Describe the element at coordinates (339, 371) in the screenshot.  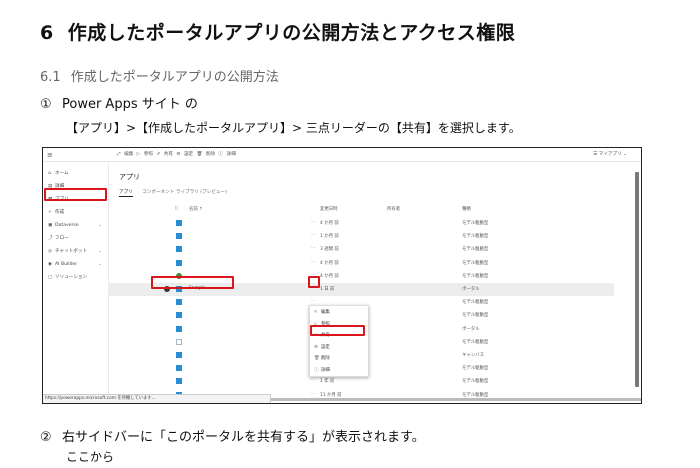
I see `context-menu-item: ⓘ 詳細` at that location.